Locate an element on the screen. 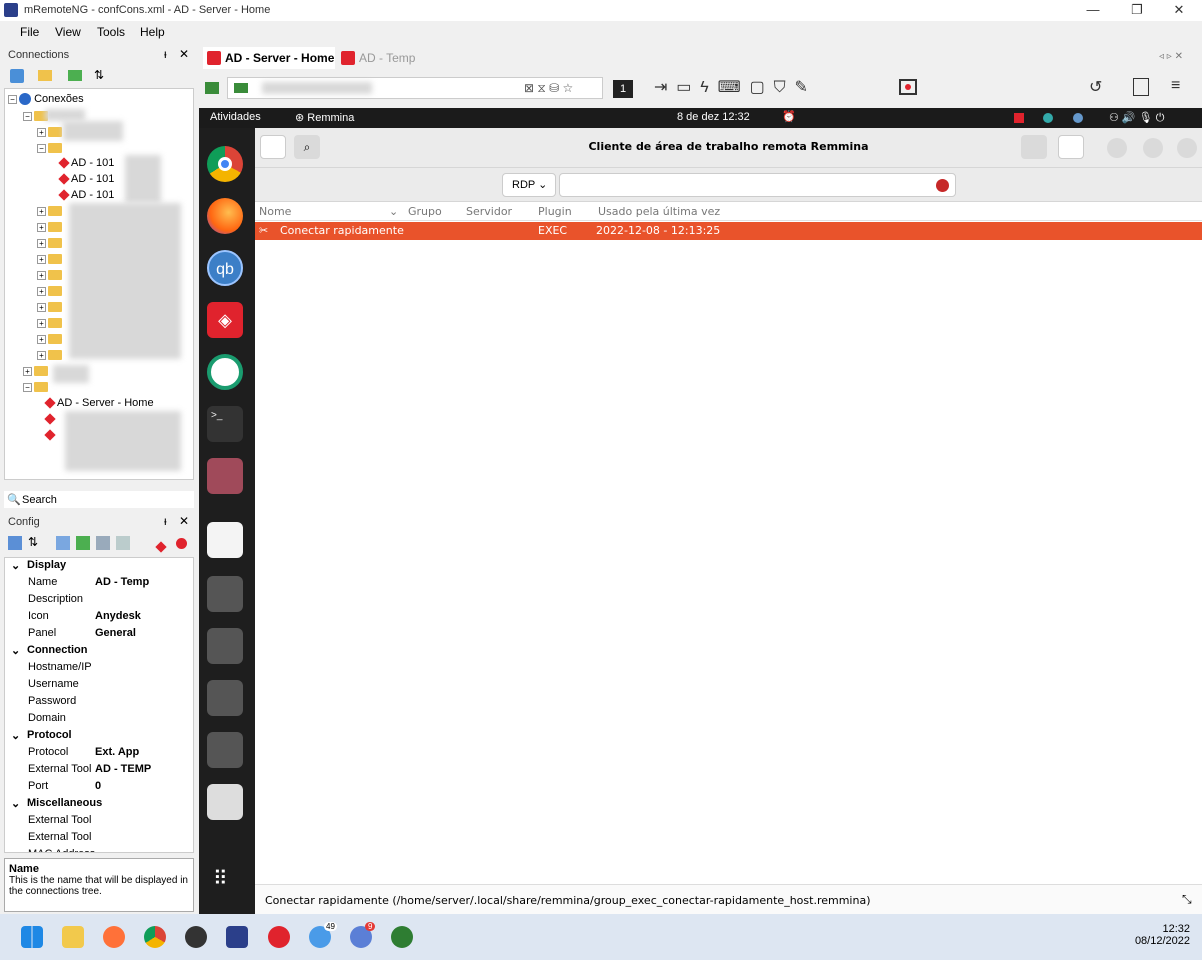 The image size is (1202, 960). property-category: ⌄ Display is located at coordinates (95, 567).